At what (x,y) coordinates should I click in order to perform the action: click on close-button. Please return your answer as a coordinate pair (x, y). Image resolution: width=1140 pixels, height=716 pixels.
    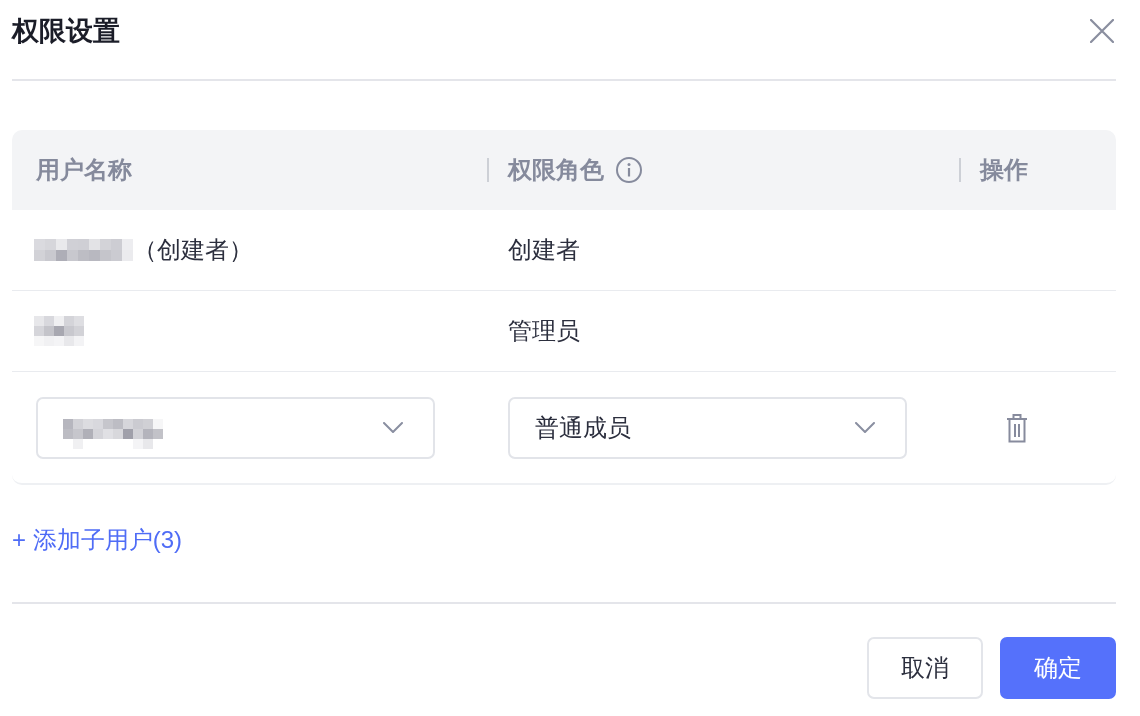
    Looking at the image, I should click on (1102, 31).